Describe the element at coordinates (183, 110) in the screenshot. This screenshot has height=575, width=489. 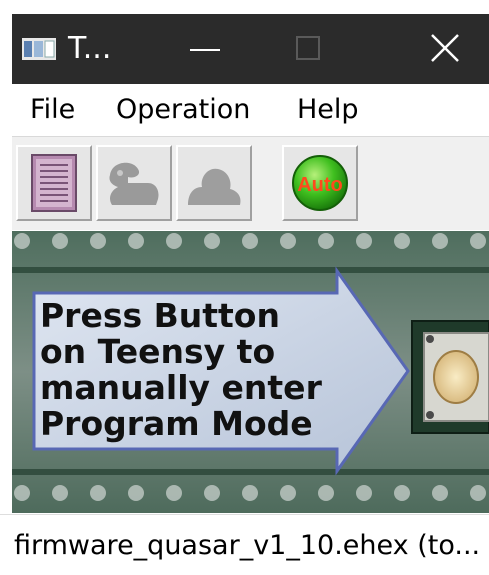
I see `menu-operation: Operation` at that location.